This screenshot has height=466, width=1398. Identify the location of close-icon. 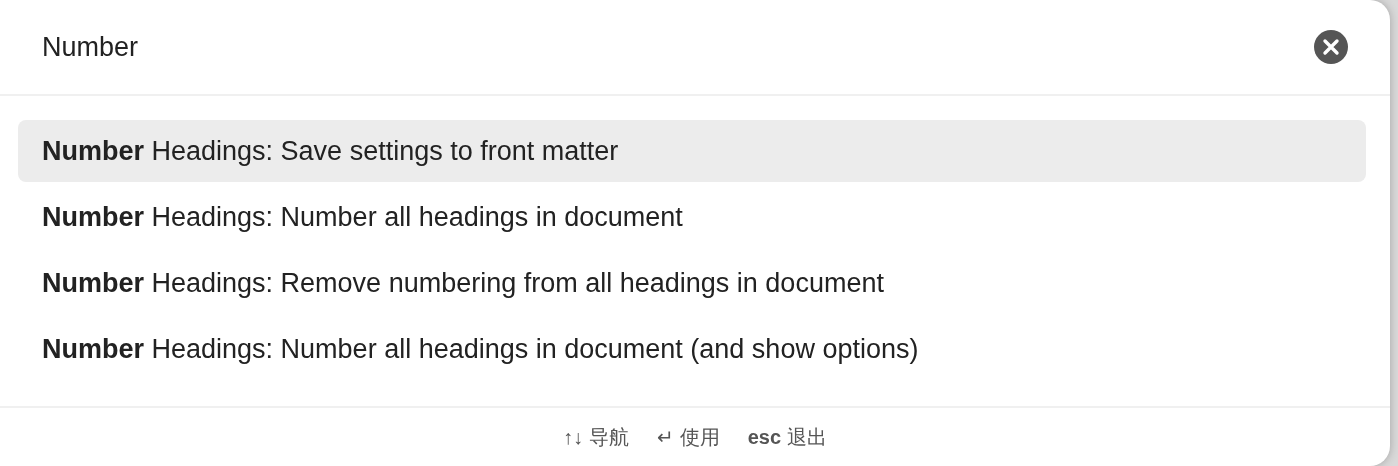
(1331, 47).